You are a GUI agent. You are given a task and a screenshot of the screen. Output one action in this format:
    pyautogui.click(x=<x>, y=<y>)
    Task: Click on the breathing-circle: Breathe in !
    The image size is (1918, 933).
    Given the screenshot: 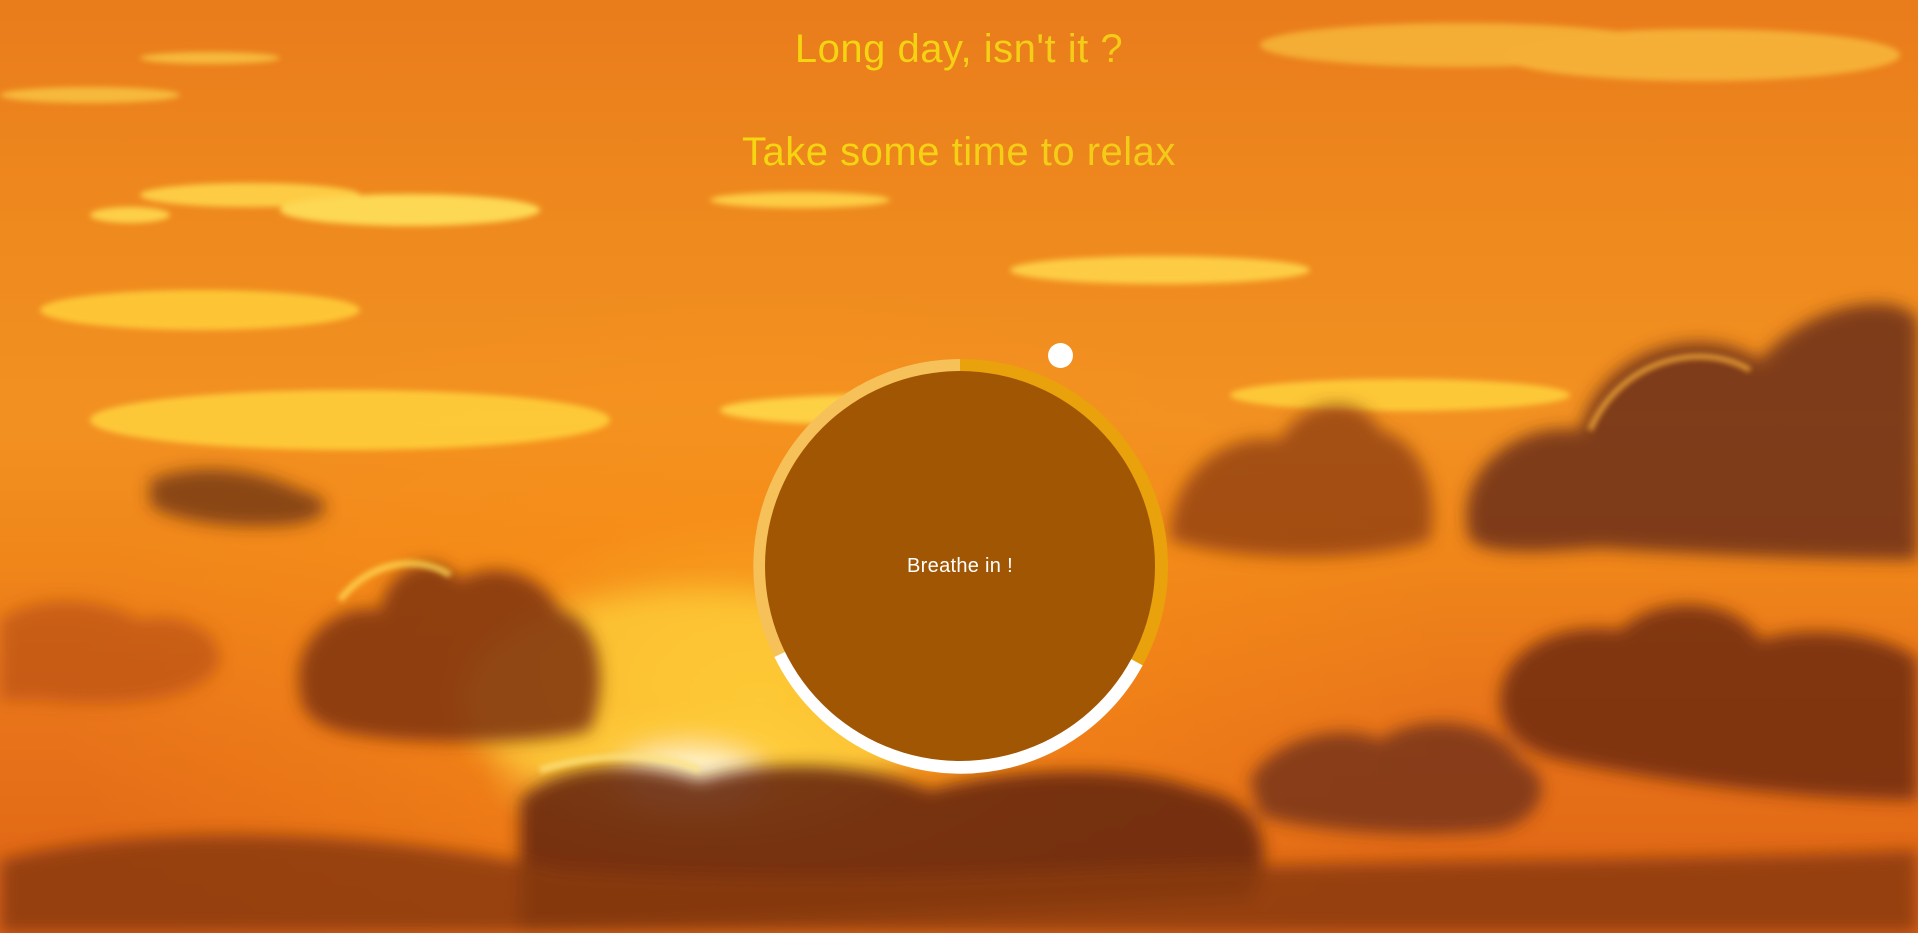 What is the action you would take?
    pyautogui.click(x=960, y=566)
    